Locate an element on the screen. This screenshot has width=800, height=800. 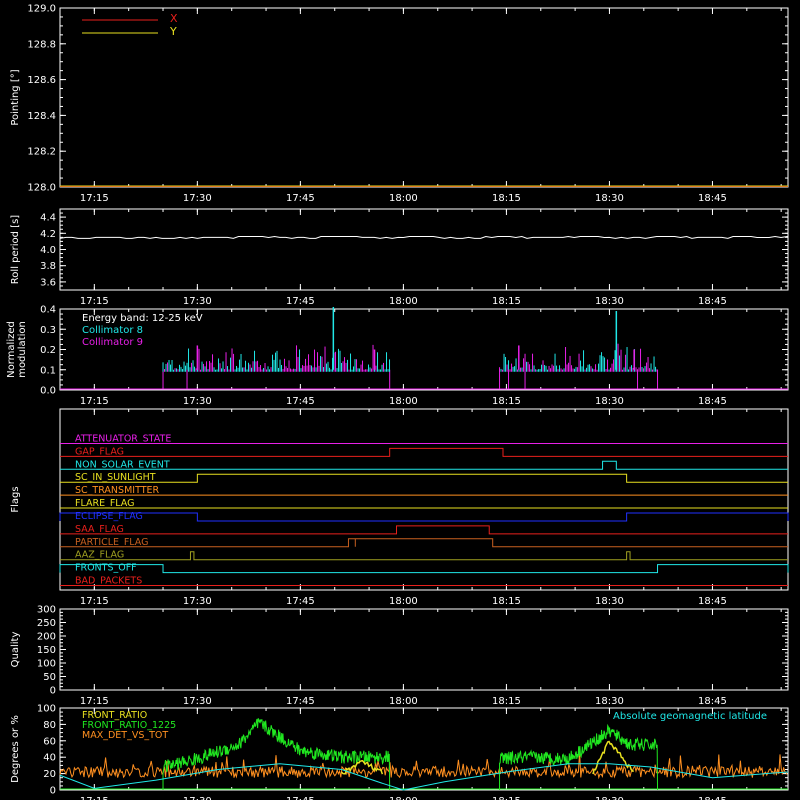
y-tick-label: 128.6 is located at coordinates (41, 80).